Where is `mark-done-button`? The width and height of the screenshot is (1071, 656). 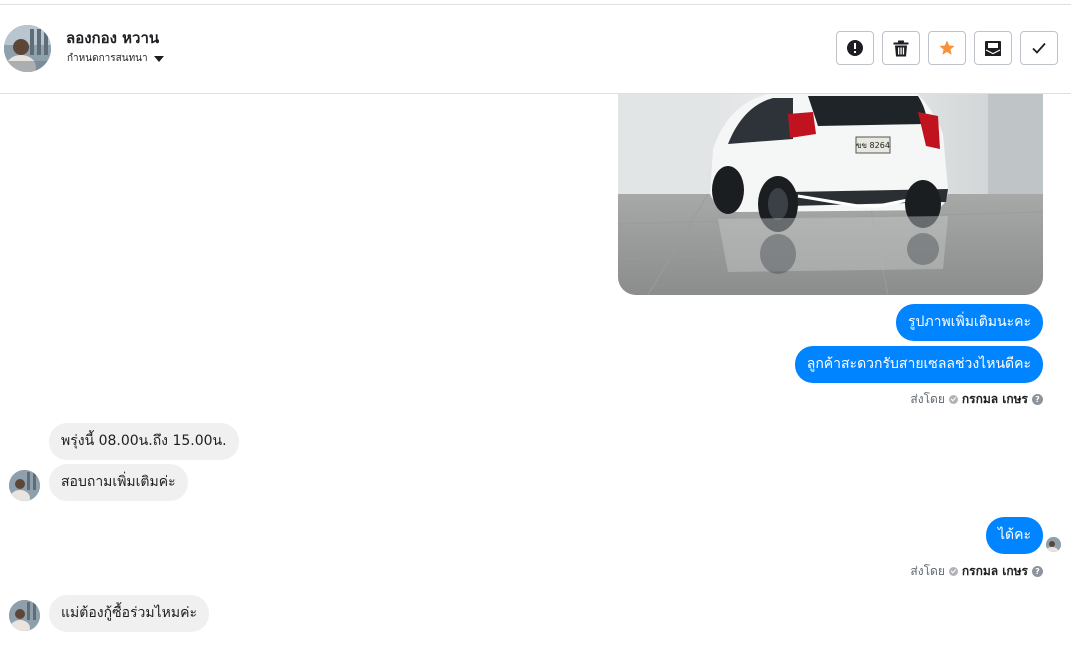
mark-done-button is located at coordinates (1039, 48).